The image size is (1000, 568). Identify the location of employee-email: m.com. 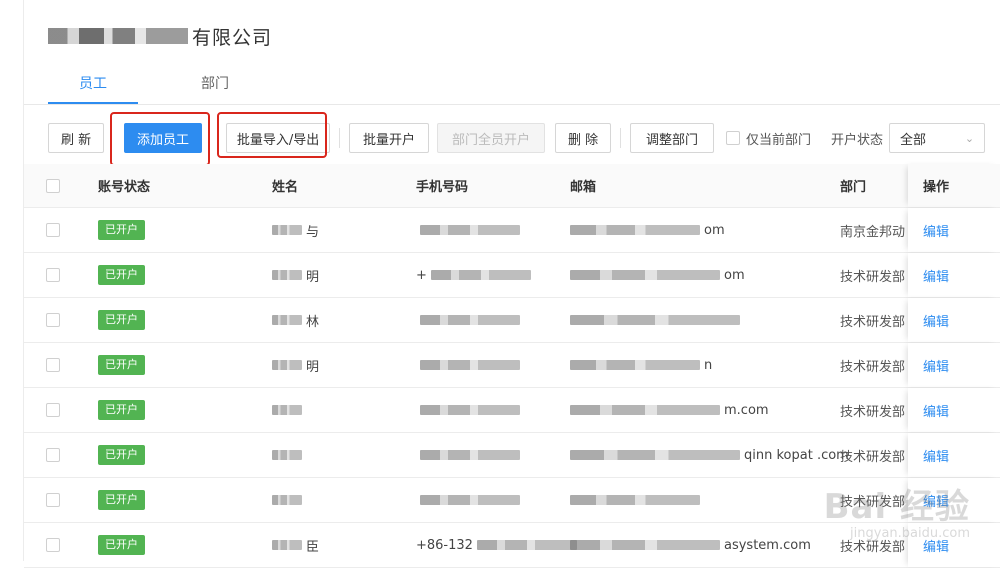
(669, 410).